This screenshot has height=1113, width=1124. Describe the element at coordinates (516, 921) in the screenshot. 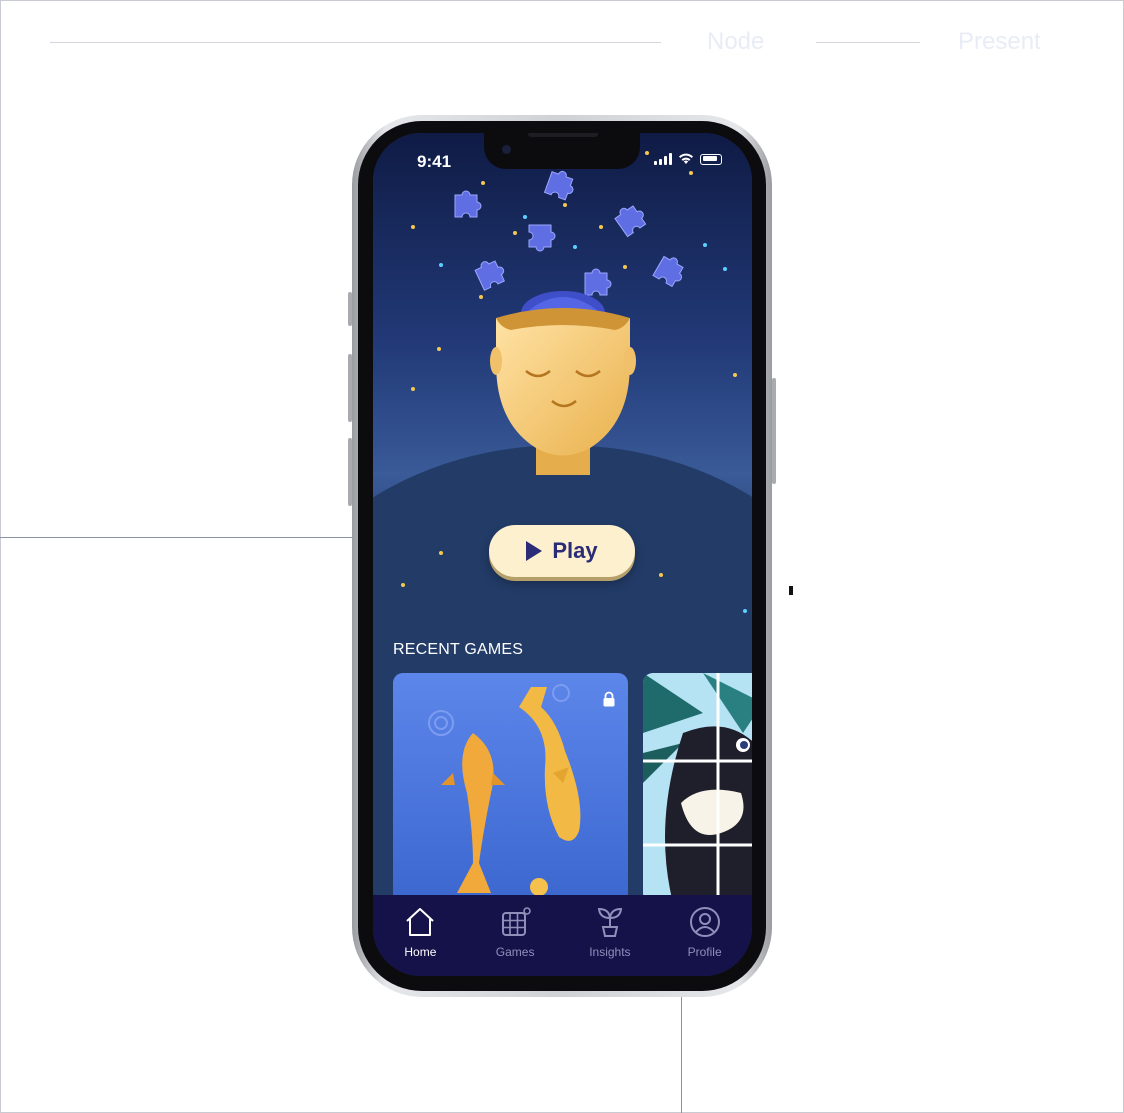

I see `games-grid-icon` at that location.